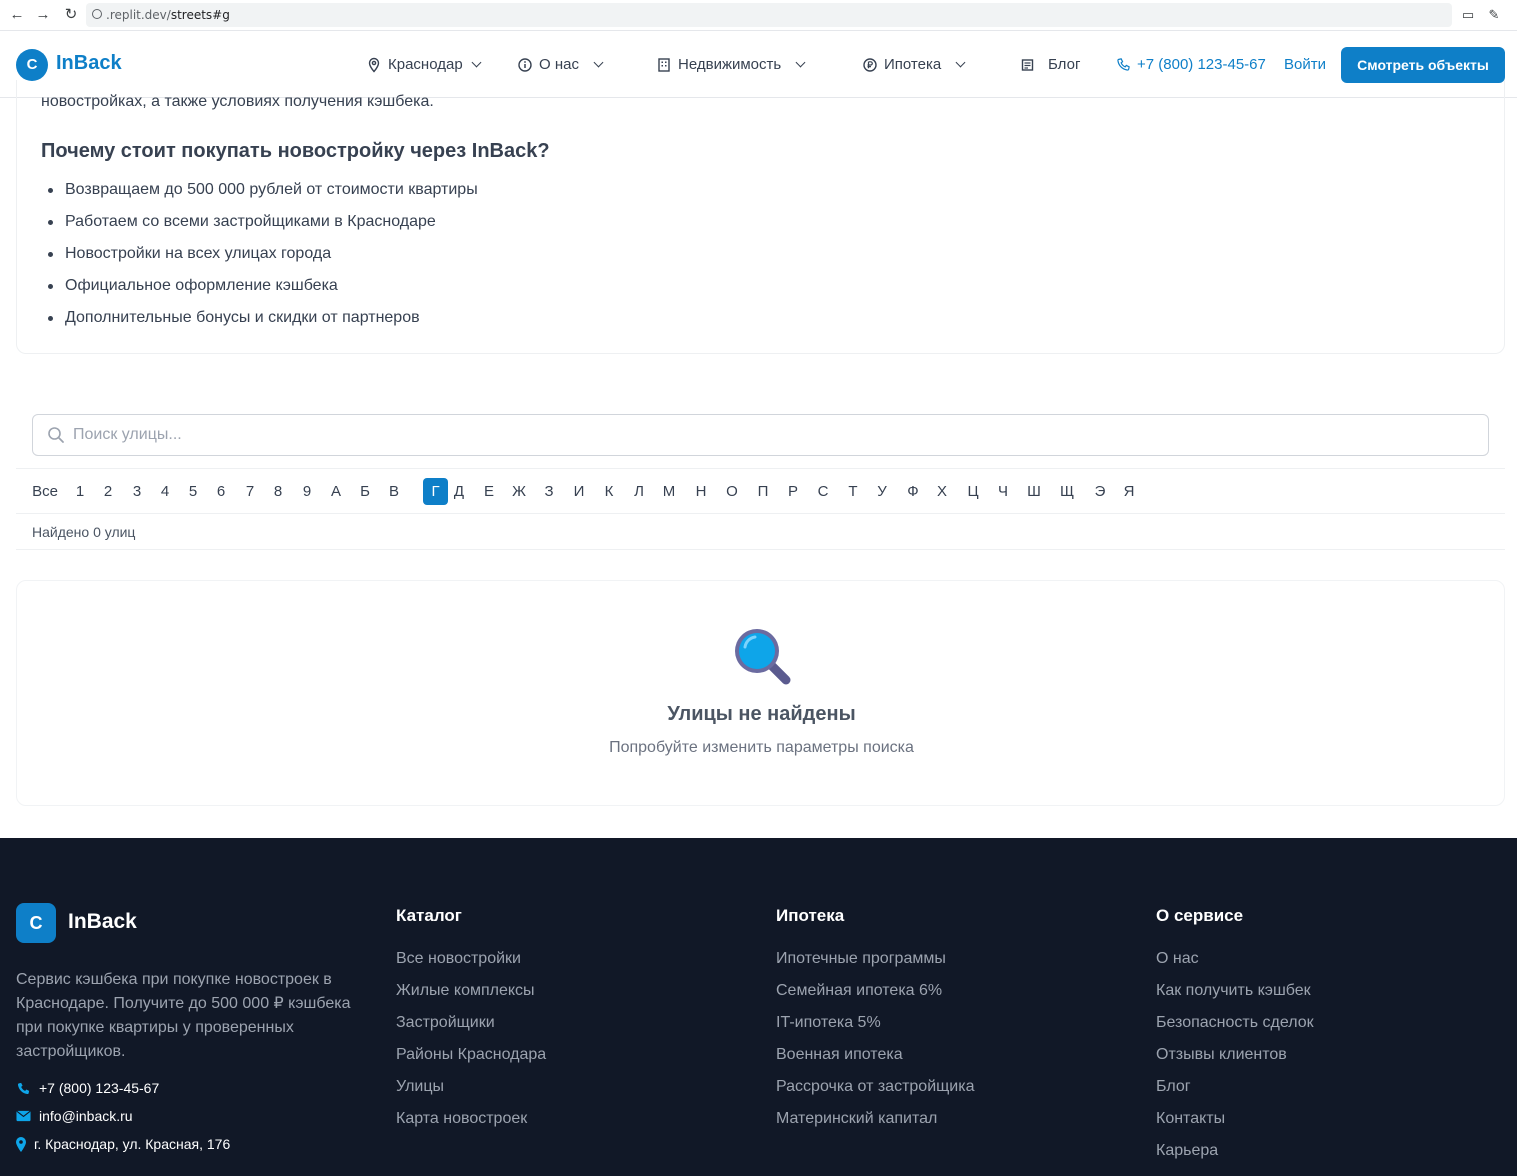  What do you see at coordinates (1034, 491) in the screenshot?
I see `letter-filter-Ш: Ш` at bounding box center [1034, 491].